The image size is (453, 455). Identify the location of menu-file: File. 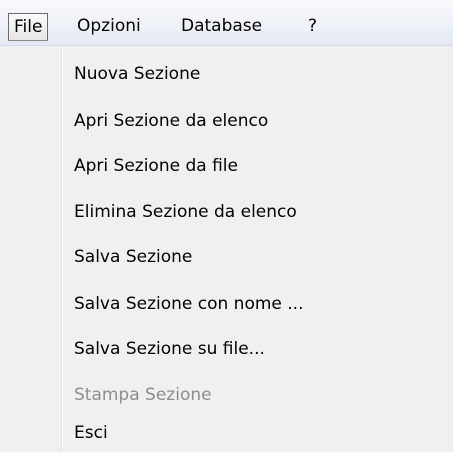
(28, 27).